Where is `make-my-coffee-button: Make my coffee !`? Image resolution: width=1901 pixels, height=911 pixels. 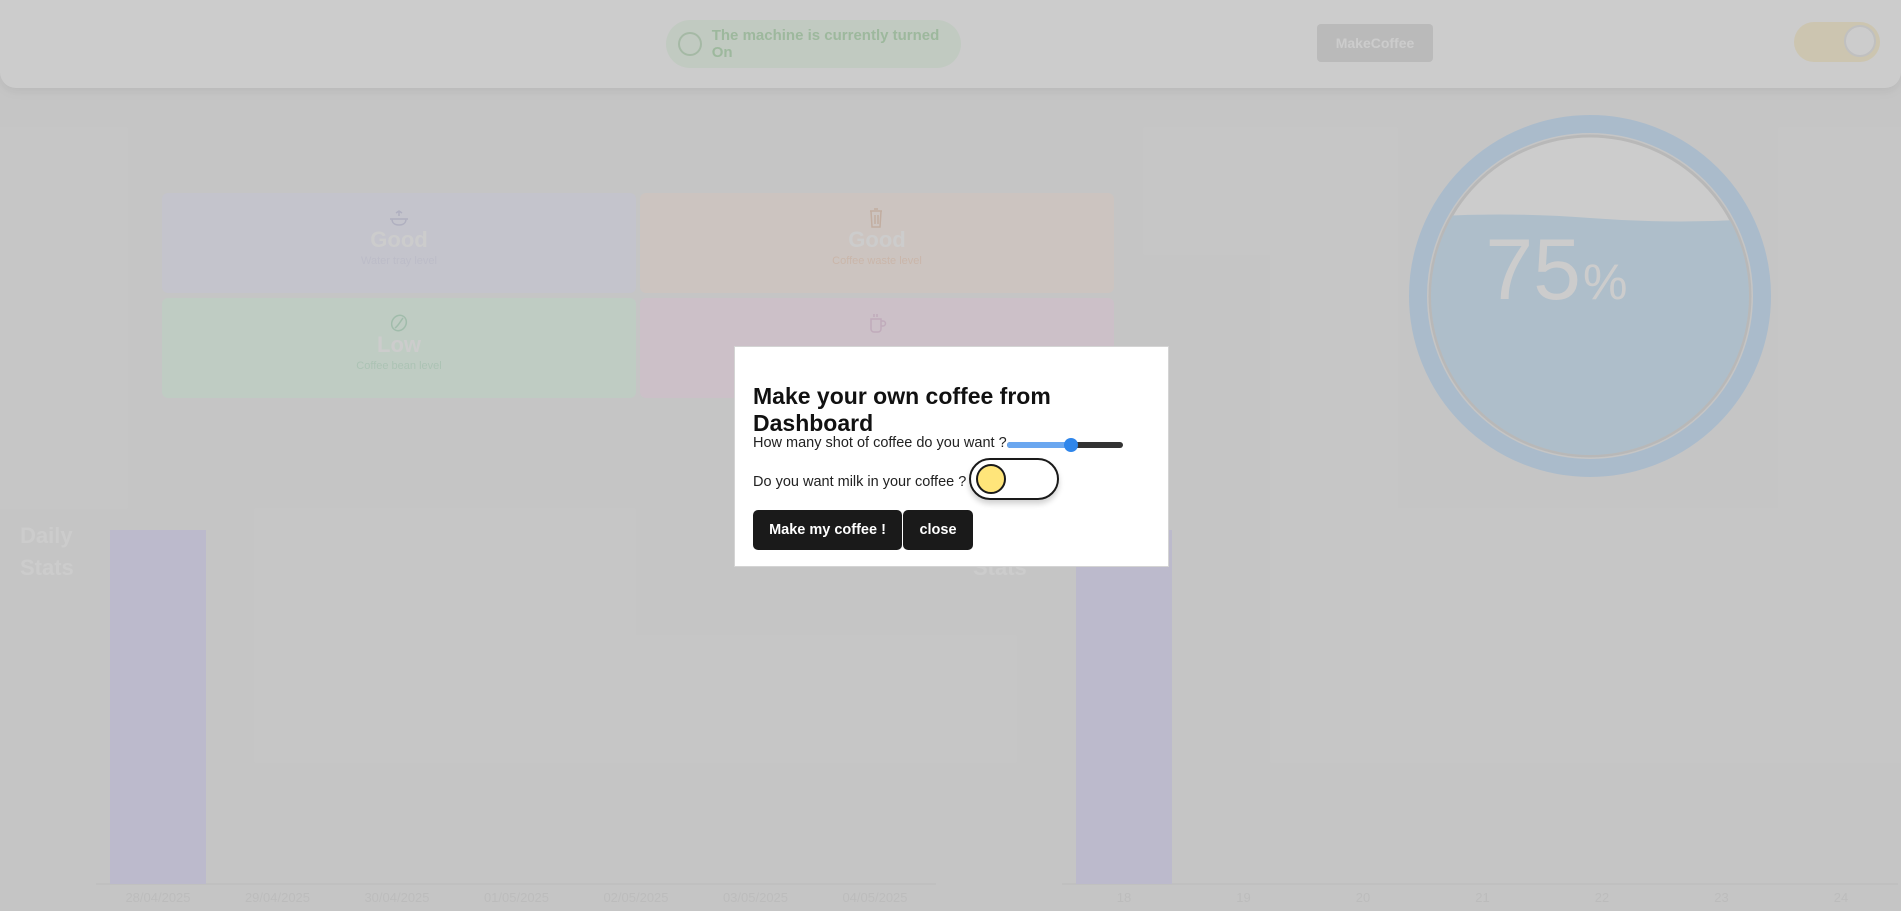
make-my-coffee-button: Make my coffee ! is located at coordinates (827, 530).